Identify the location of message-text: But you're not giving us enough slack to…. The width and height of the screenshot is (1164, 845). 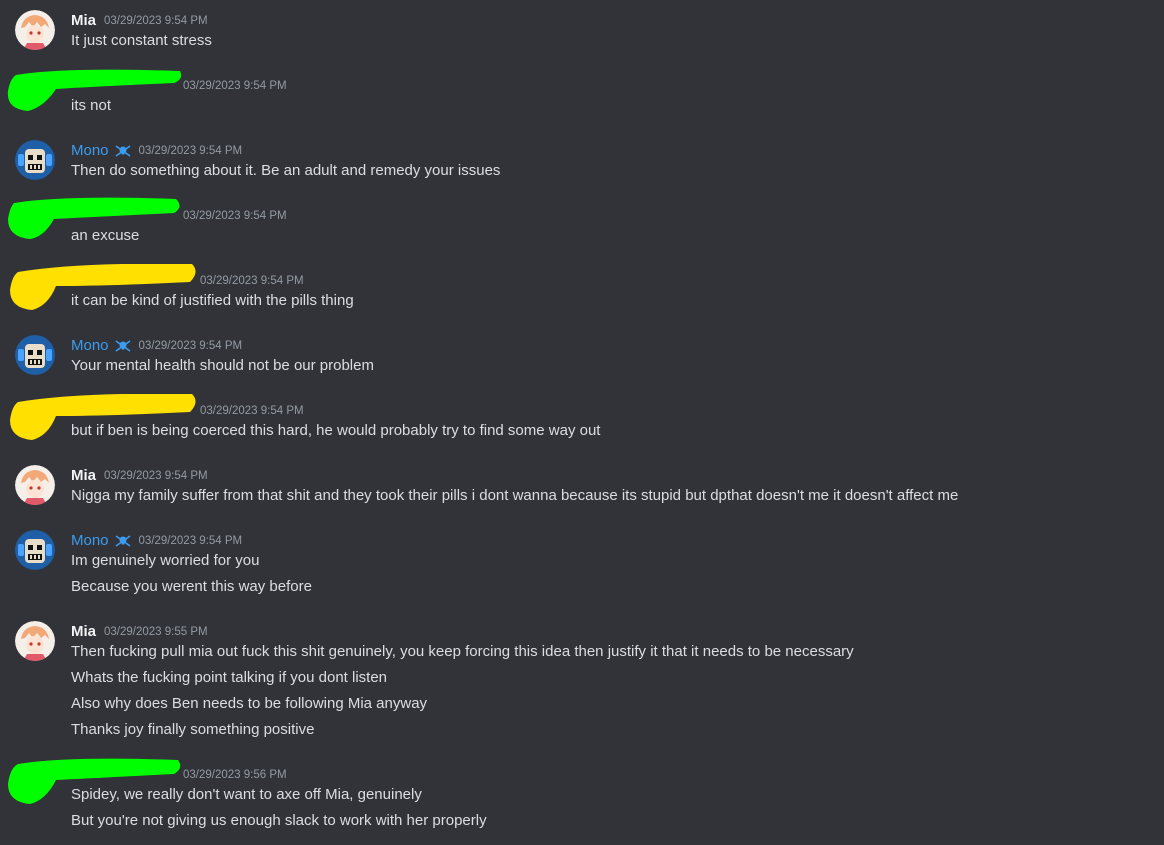
(279, 820).